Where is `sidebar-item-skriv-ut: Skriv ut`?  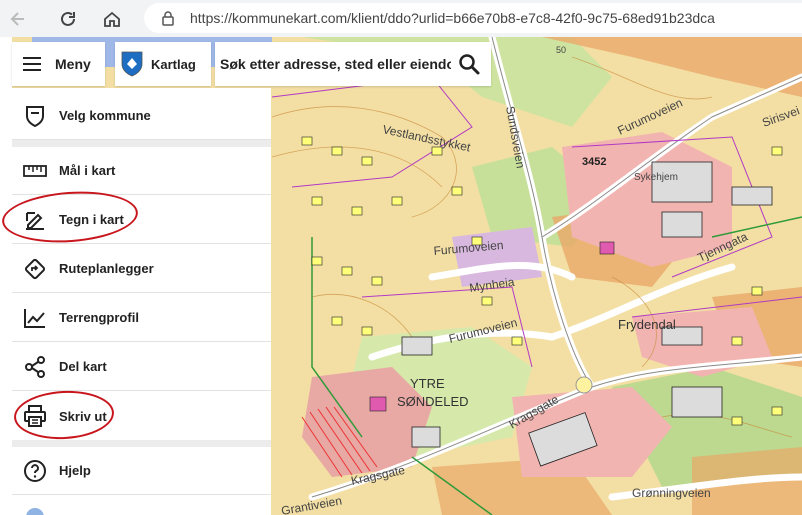
sidebar-item-skriv-ut: Skriv ut is located at coordinates (141, 416).